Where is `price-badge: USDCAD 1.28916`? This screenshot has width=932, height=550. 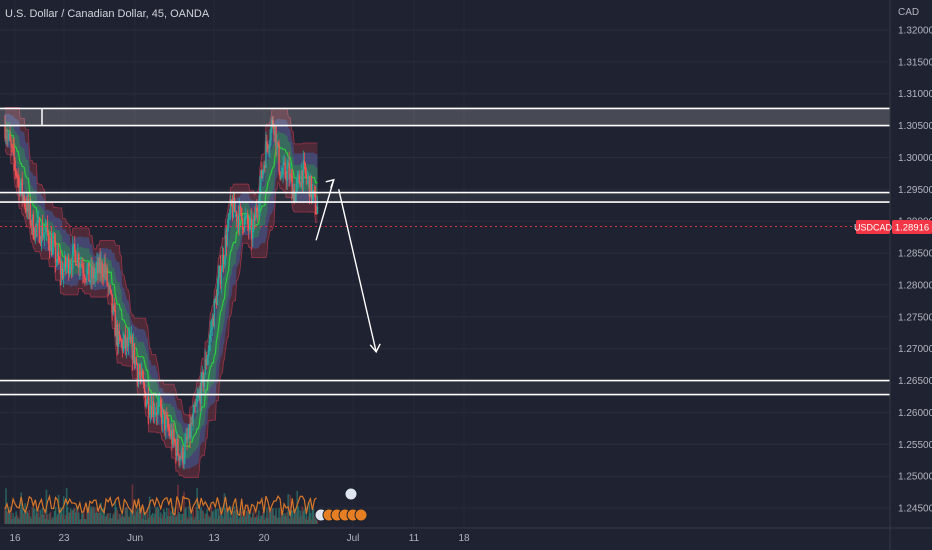 price-badge: USDCAD 1.28916 is located at coordinates (893, 227).